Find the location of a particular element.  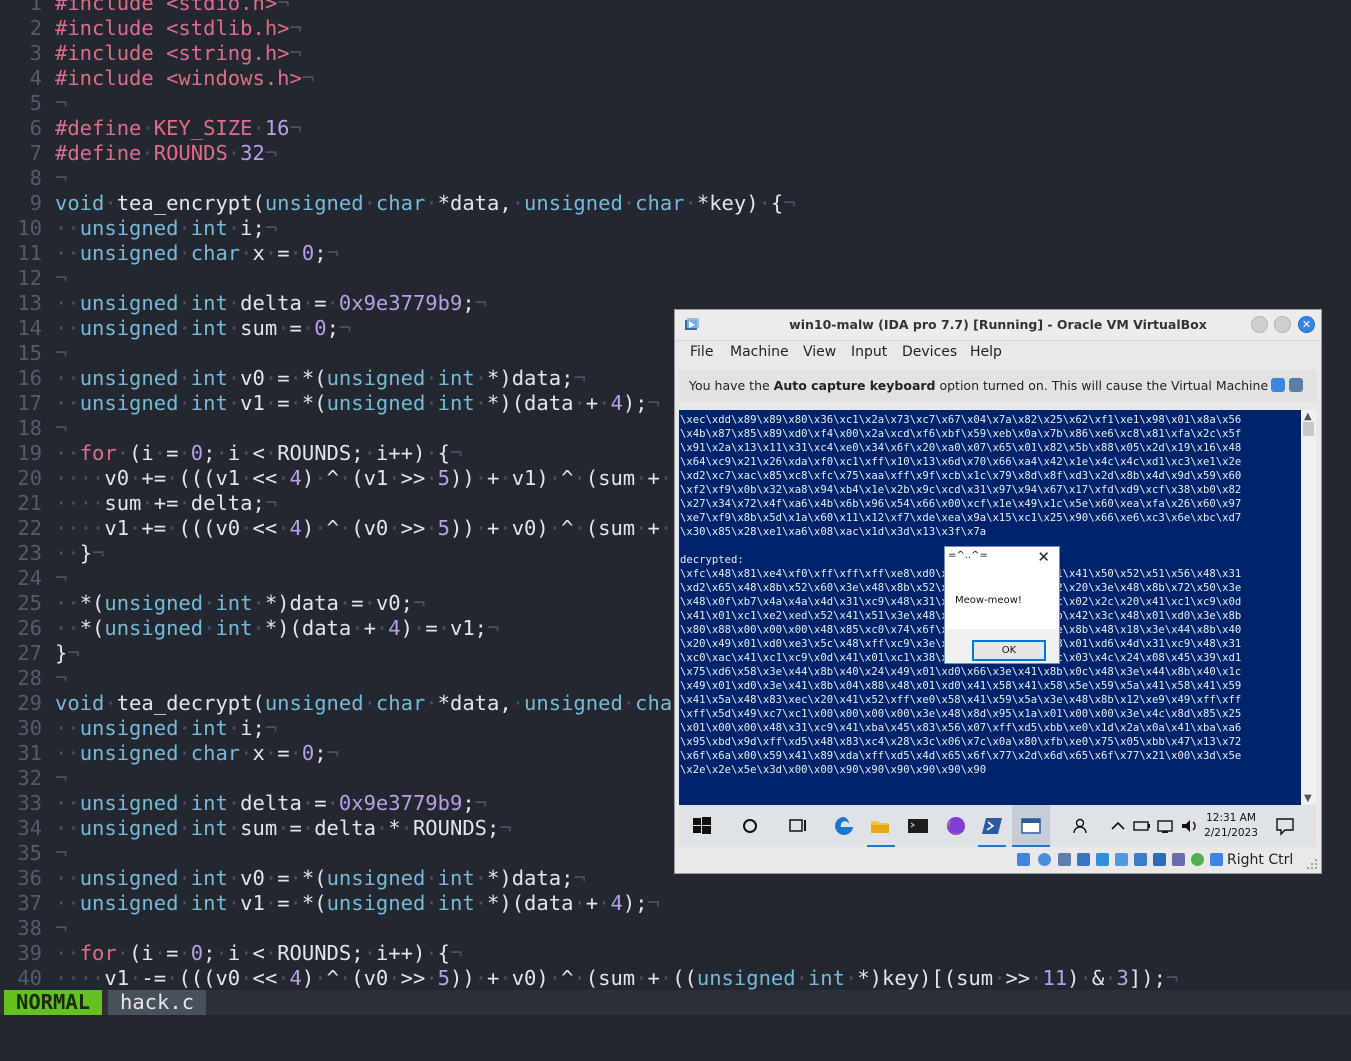

message-box: =^..^= ✕ Meow-meow! OK is located at coordinates (1002, 605).